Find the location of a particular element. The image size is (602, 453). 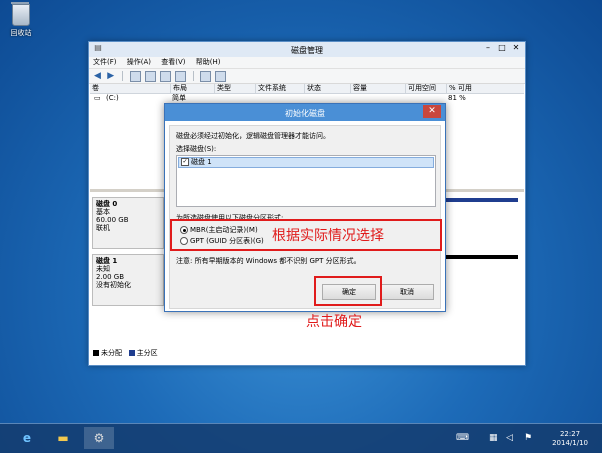

annotation-box-ok is located at coordinates (348, 291).